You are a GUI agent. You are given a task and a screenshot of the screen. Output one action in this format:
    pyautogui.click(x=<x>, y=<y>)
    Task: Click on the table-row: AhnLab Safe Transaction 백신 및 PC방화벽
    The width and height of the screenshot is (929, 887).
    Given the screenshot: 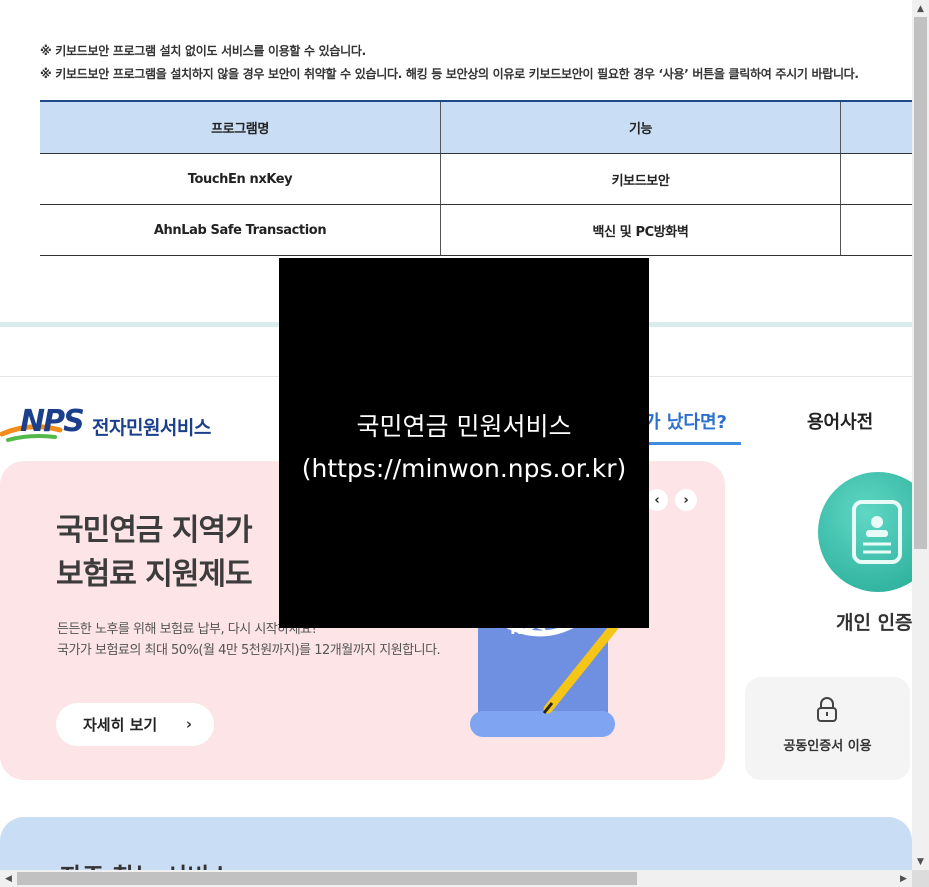 What is the action you would take?
    pyautogui.click(x=476, y=230)
    